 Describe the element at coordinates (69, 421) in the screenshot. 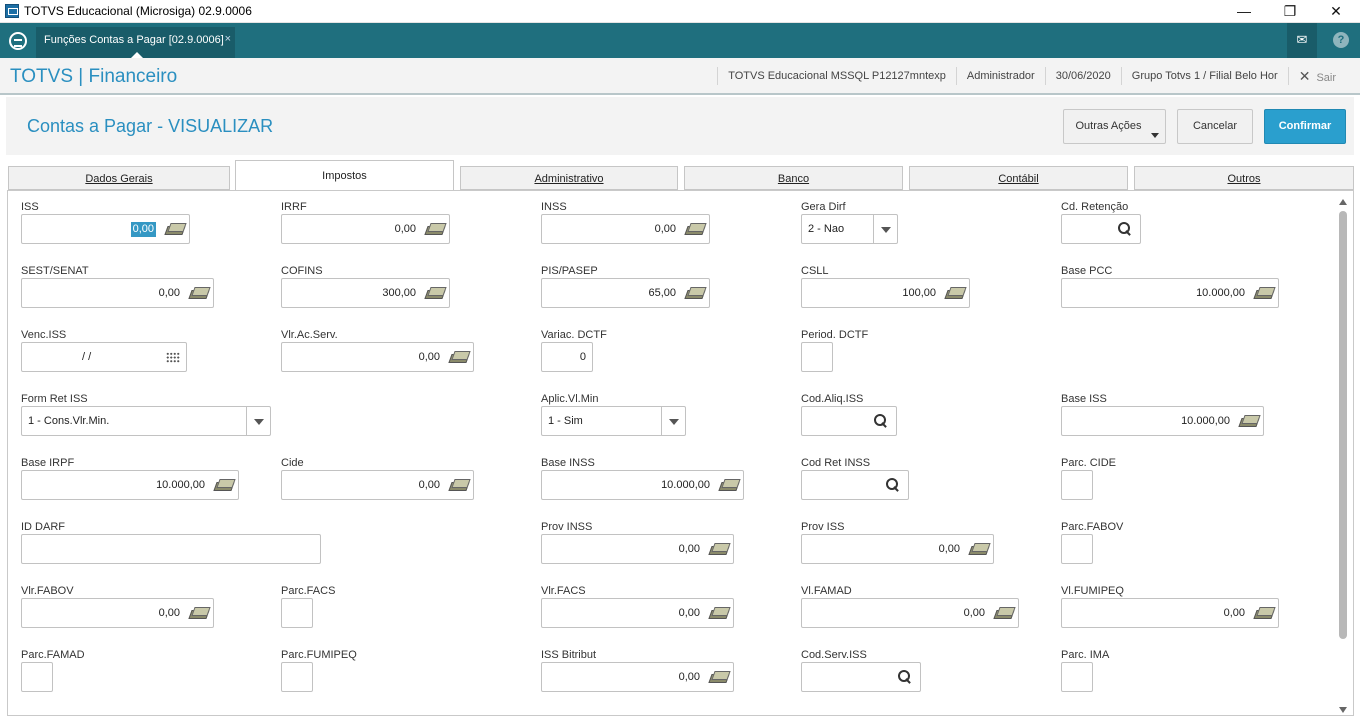

I see `form-ret-iss-value: 1 - Cons.Vlr.Min.` at that location.